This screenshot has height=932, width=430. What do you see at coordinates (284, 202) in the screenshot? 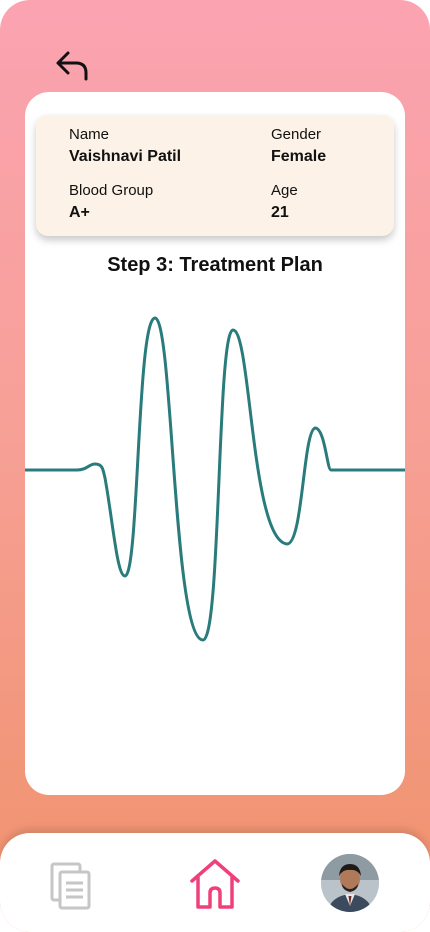
I see `age-field: Age 21` at bounding box center [284, 202].